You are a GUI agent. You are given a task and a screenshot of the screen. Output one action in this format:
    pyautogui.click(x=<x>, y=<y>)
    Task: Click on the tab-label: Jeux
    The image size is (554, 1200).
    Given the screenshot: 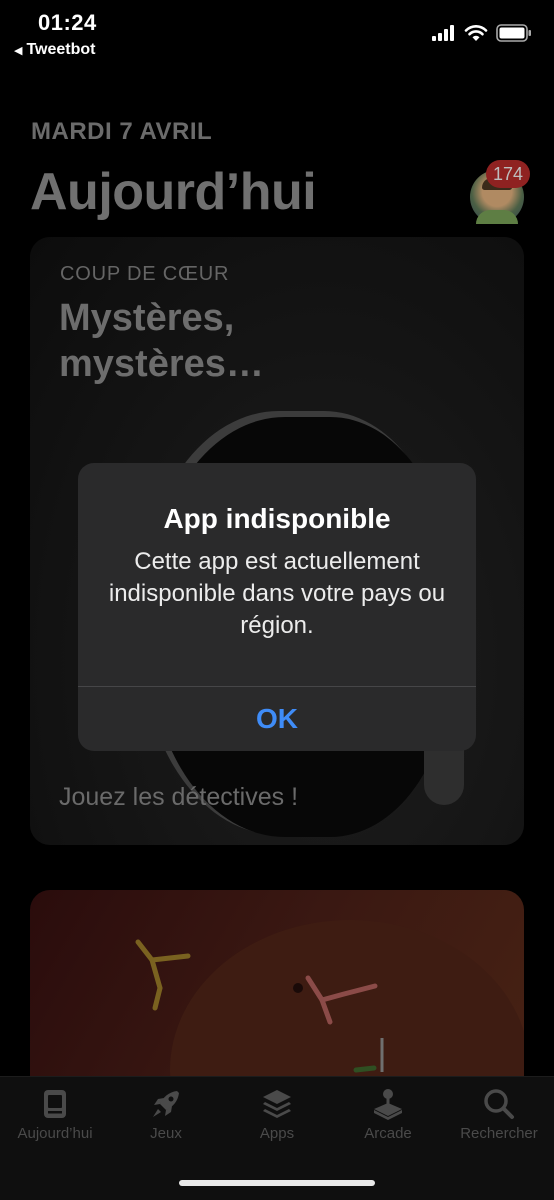 What is the action you would take?
    pyautogui.click(x=166, y=1133)
    